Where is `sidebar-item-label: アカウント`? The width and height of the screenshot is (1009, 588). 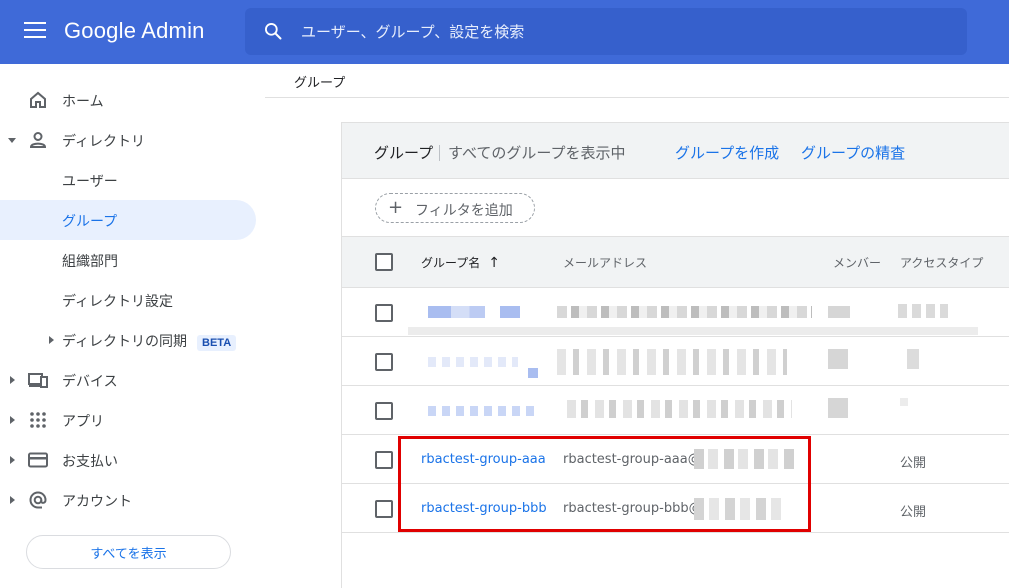
sidebar-item-label: アカウント is located at coordinates (97, 502).